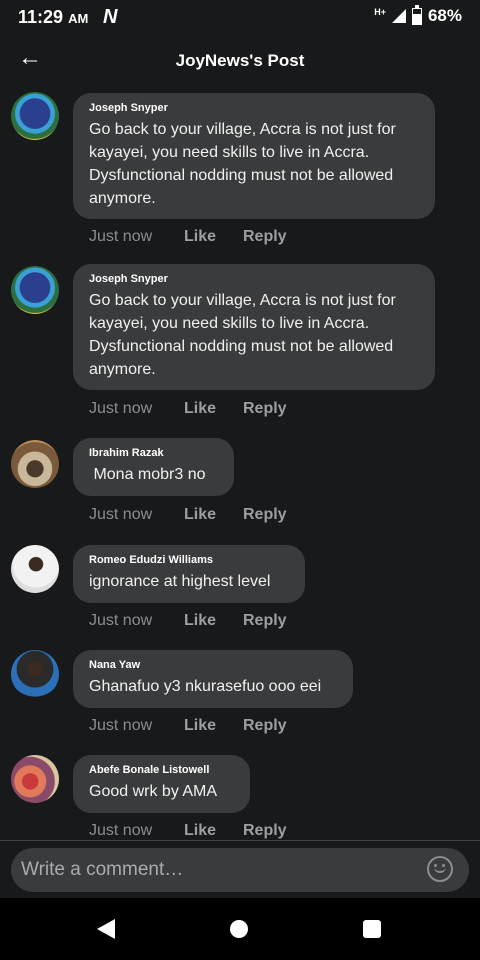 This screenshot has height=960, width=480. I want to click on emoji-icon, so click(440, 869).